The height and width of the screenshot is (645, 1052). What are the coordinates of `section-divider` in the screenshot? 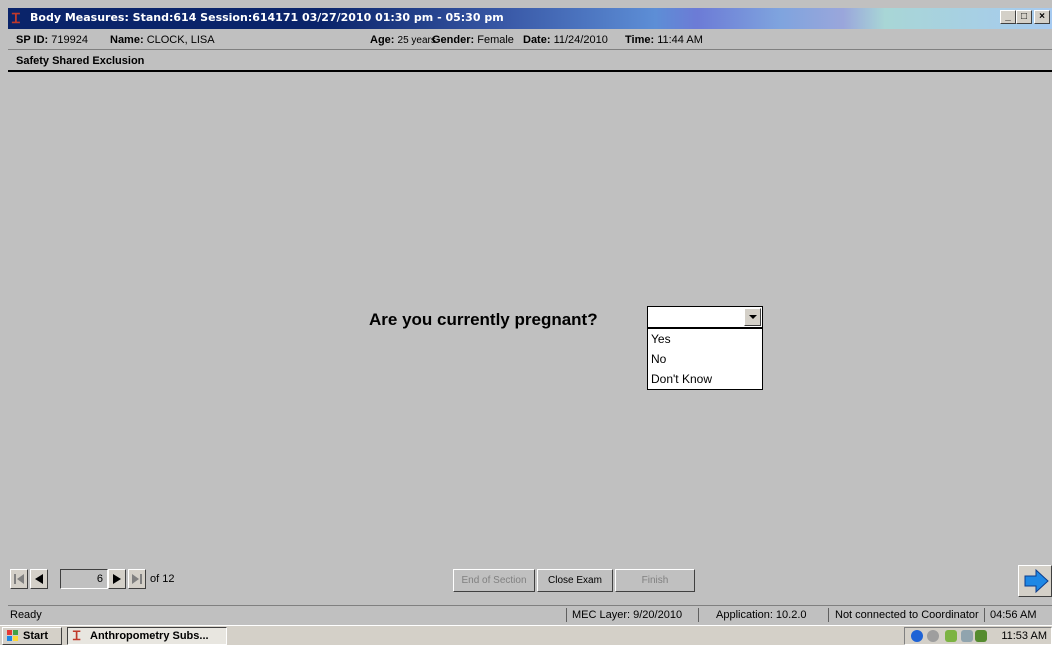 It's located at (530, 71).